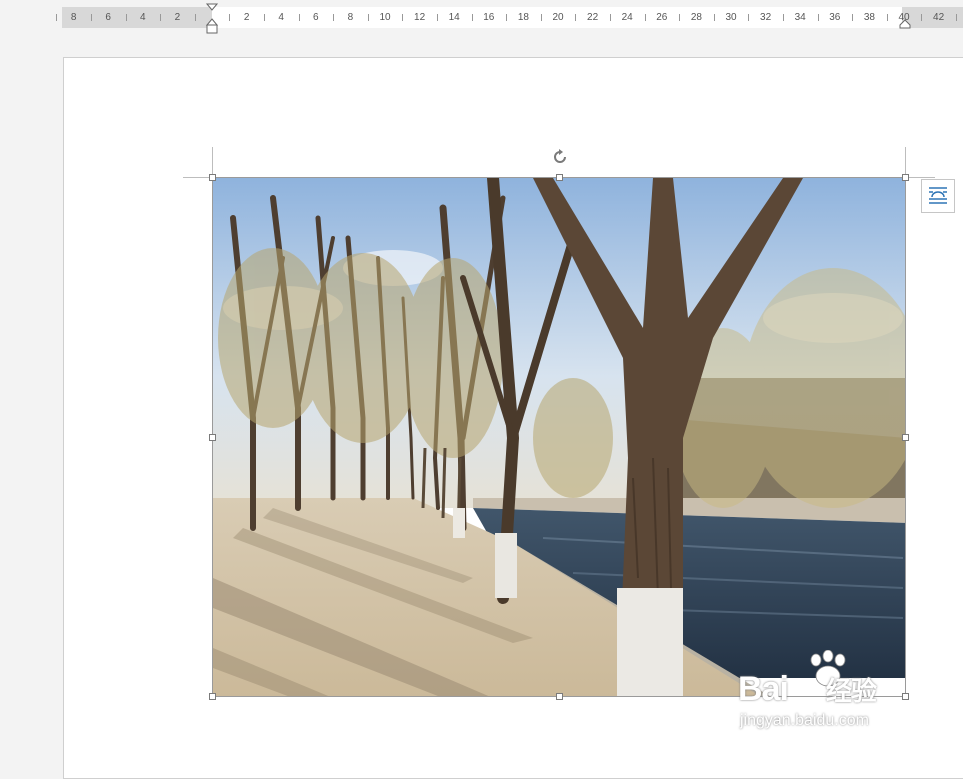  I want to click on ruler-label: 26, so click(662, 17).